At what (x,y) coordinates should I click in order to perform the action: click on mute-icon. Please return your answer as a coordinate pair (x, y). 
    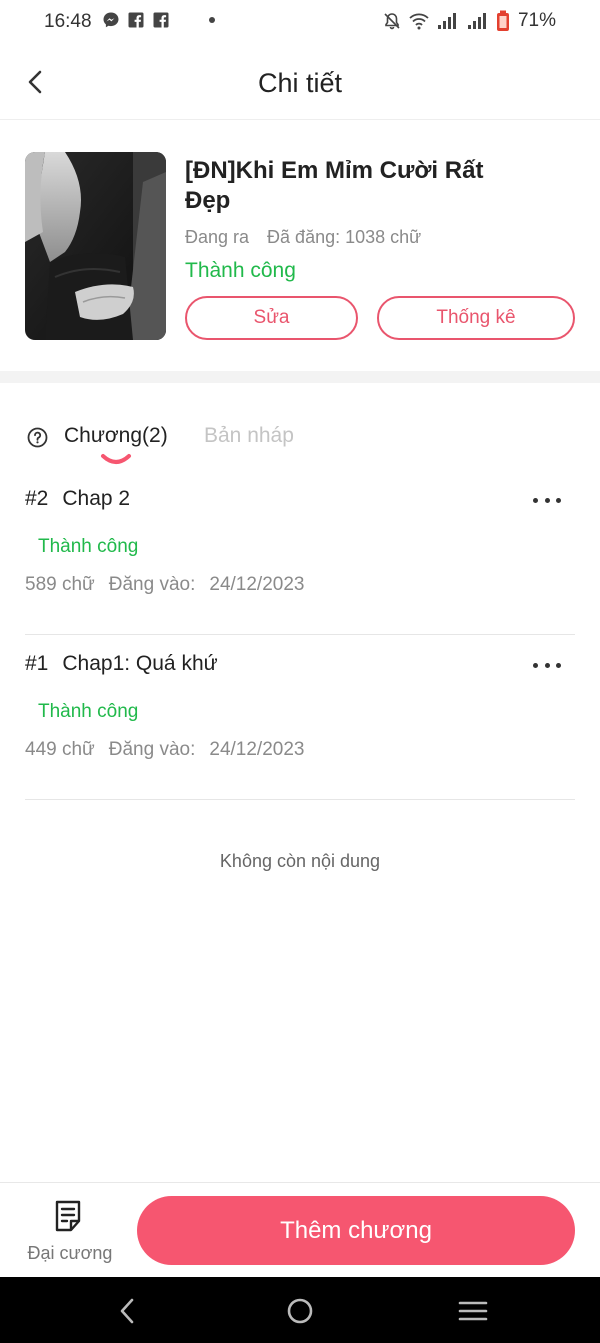
    Looking at the image, I should click on (392, 21).